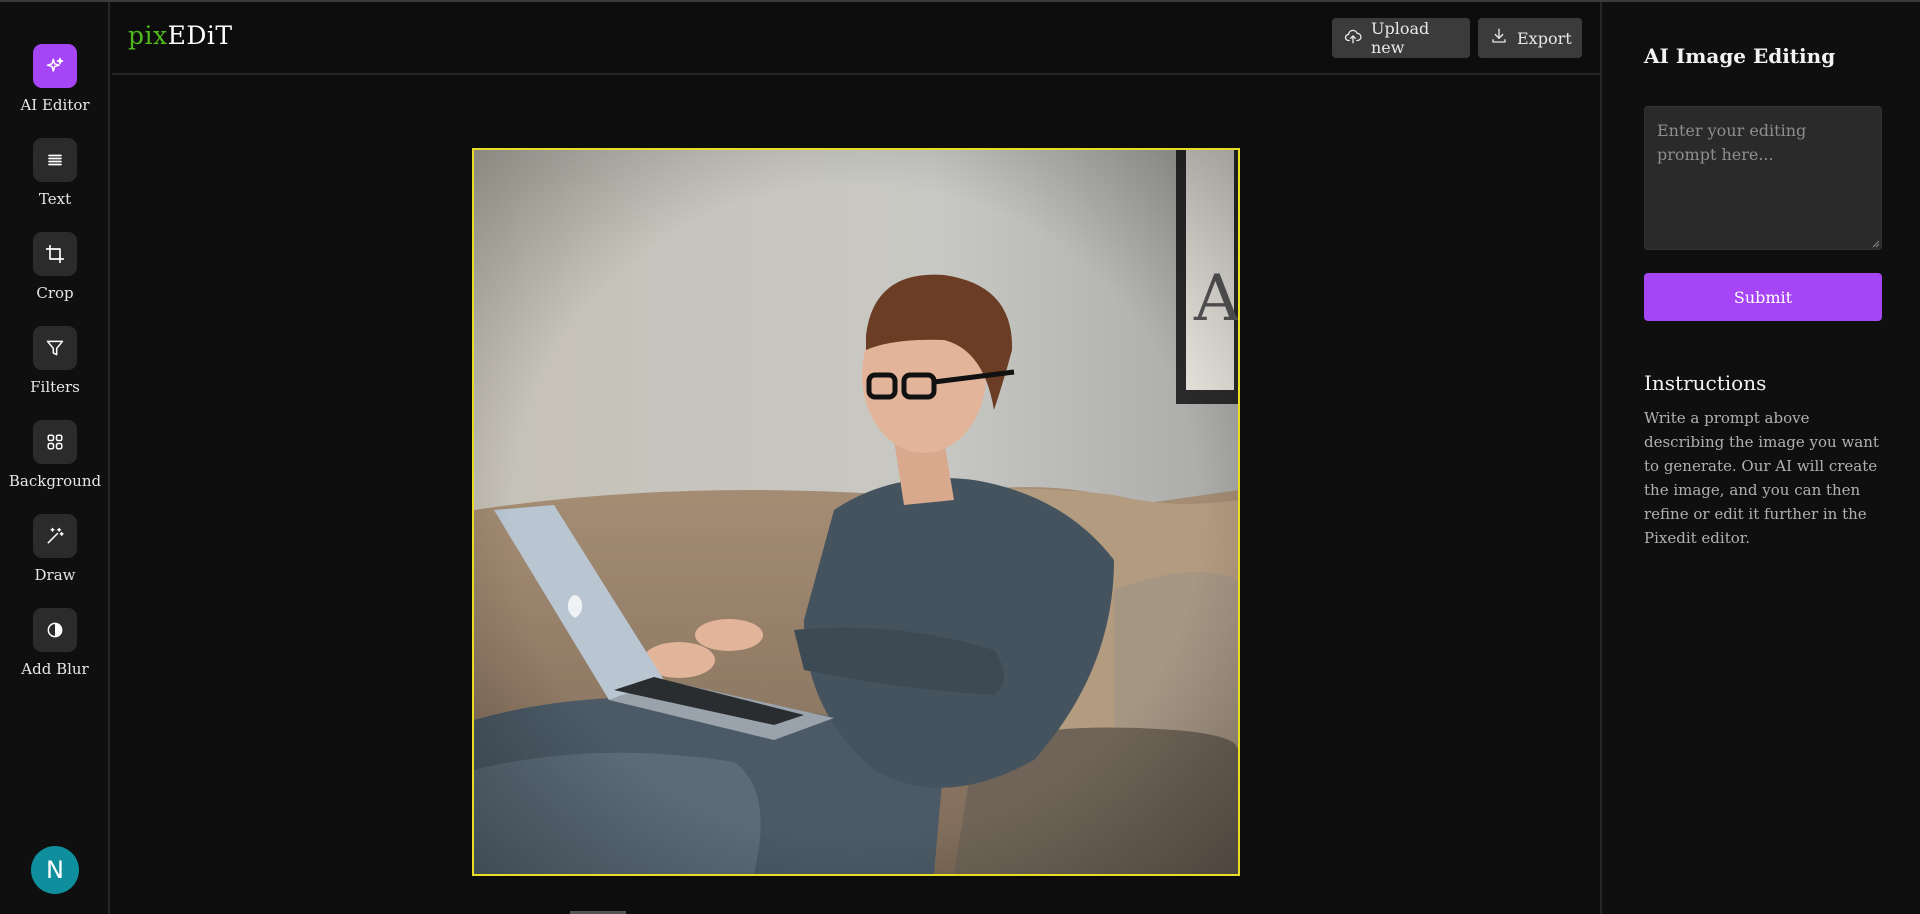  I want to click on logo-part-pix: pix, so click(148, 35).